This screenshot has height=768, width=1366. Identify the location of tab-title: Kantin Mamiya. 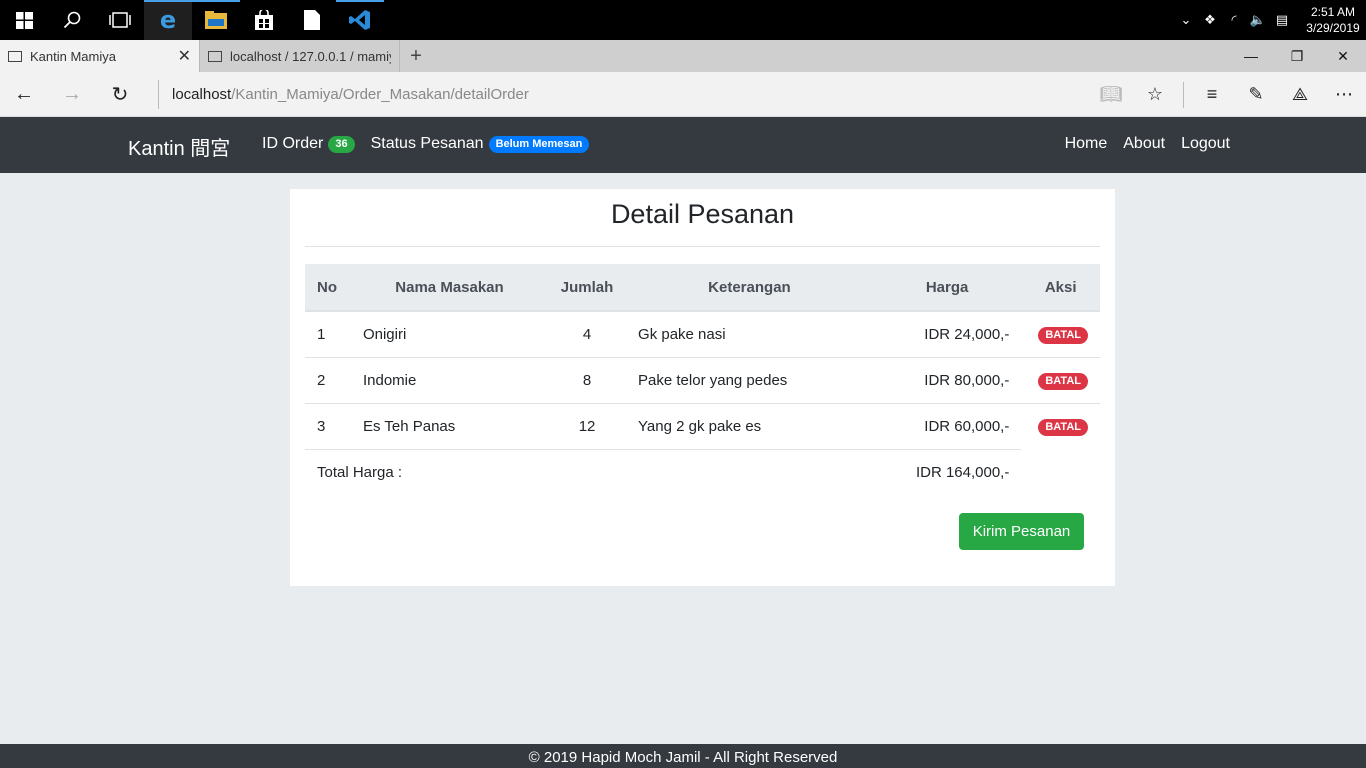
(73, 56).